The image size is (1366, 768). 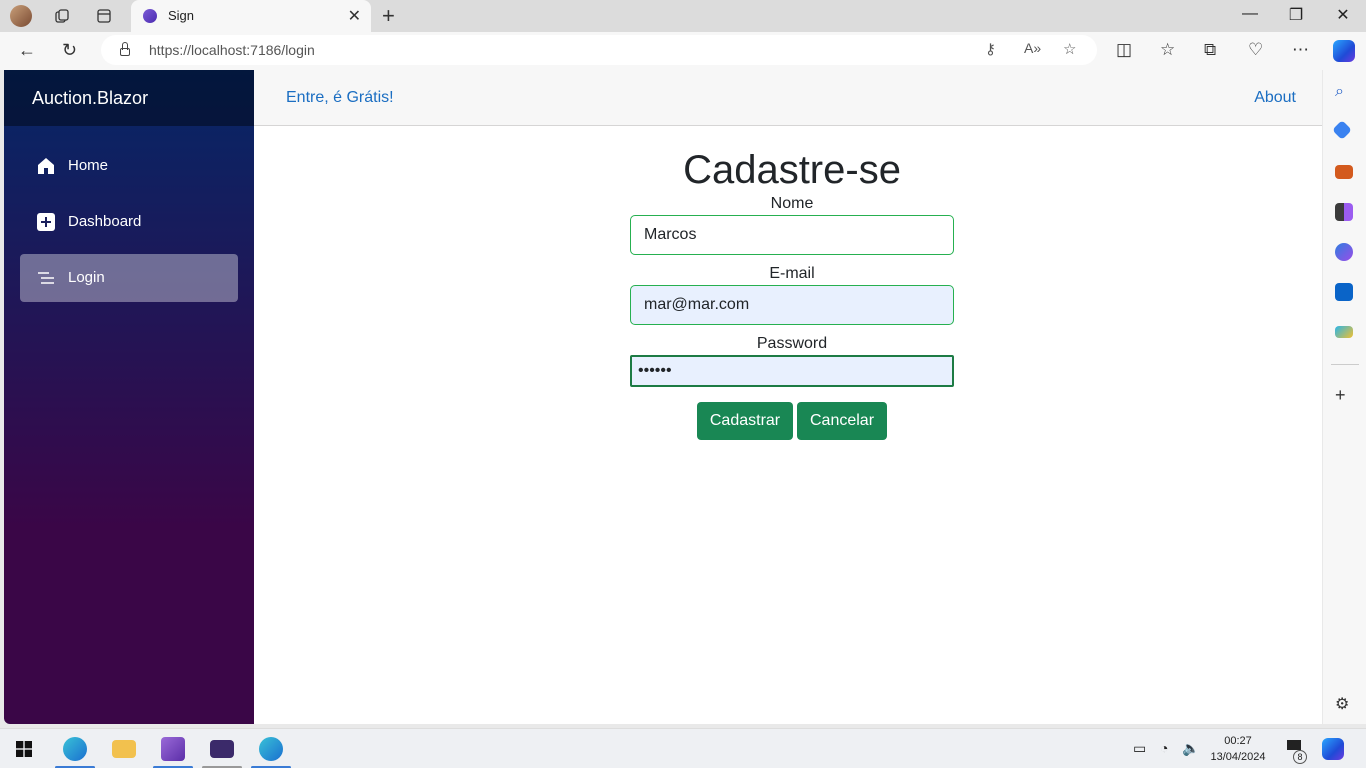 What do you see at coordinates (1344, 212) in the screenshot?
I see `games-icon` at bounding box center [1344, 212].